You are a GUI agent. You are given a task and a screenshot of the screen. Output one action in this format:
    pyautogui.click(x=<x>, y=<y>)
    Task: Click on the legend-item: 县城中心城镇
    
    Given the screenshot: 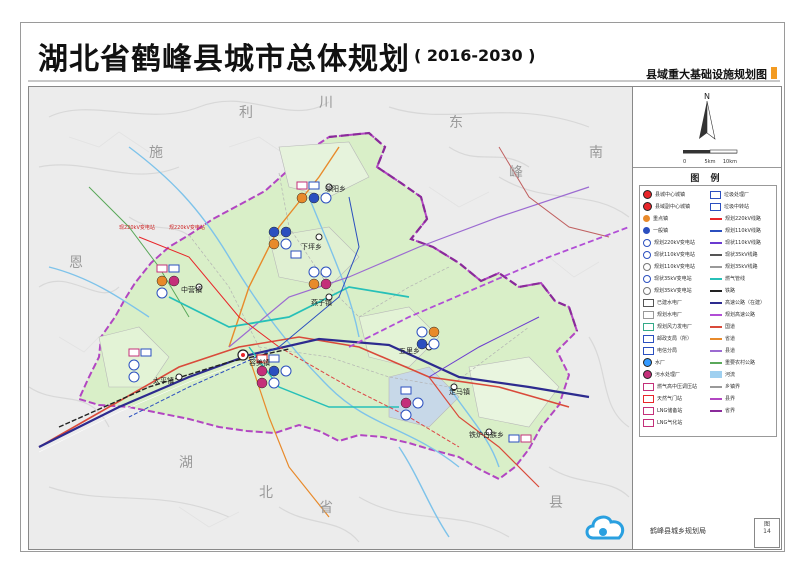 What is the action you would take?
    pyautogui.click(x=664, y=194)
    